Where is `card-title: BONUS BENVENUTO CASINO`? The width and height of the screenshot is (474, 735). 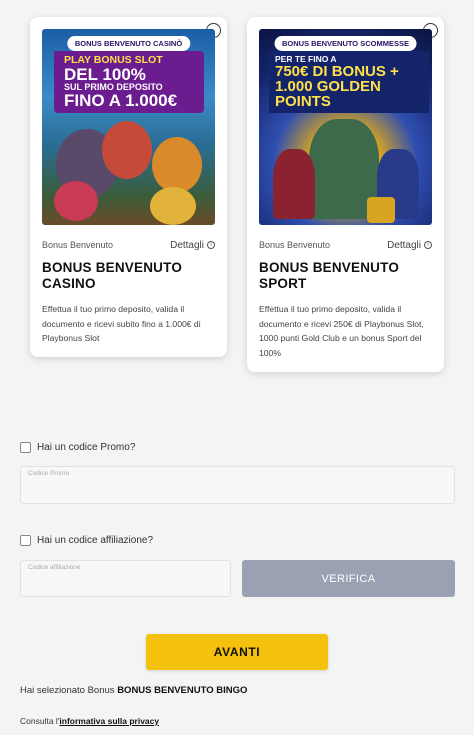 card-title: BONUS BENVENUTO CASINO is located at coordinates (112, 276).